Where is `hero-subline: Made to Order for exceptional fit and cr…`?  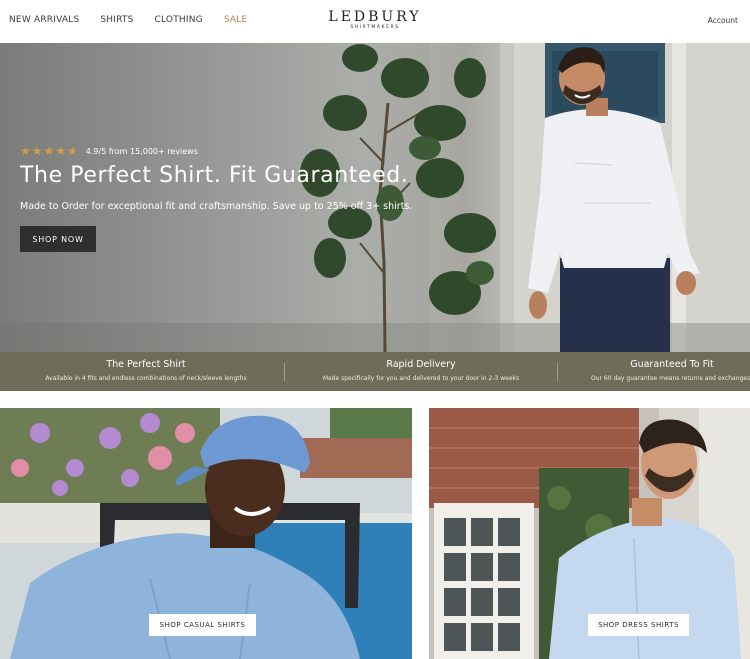
hero-subline: Made to Order for exceptional fit and cr… is located at coordinates (216, 206).